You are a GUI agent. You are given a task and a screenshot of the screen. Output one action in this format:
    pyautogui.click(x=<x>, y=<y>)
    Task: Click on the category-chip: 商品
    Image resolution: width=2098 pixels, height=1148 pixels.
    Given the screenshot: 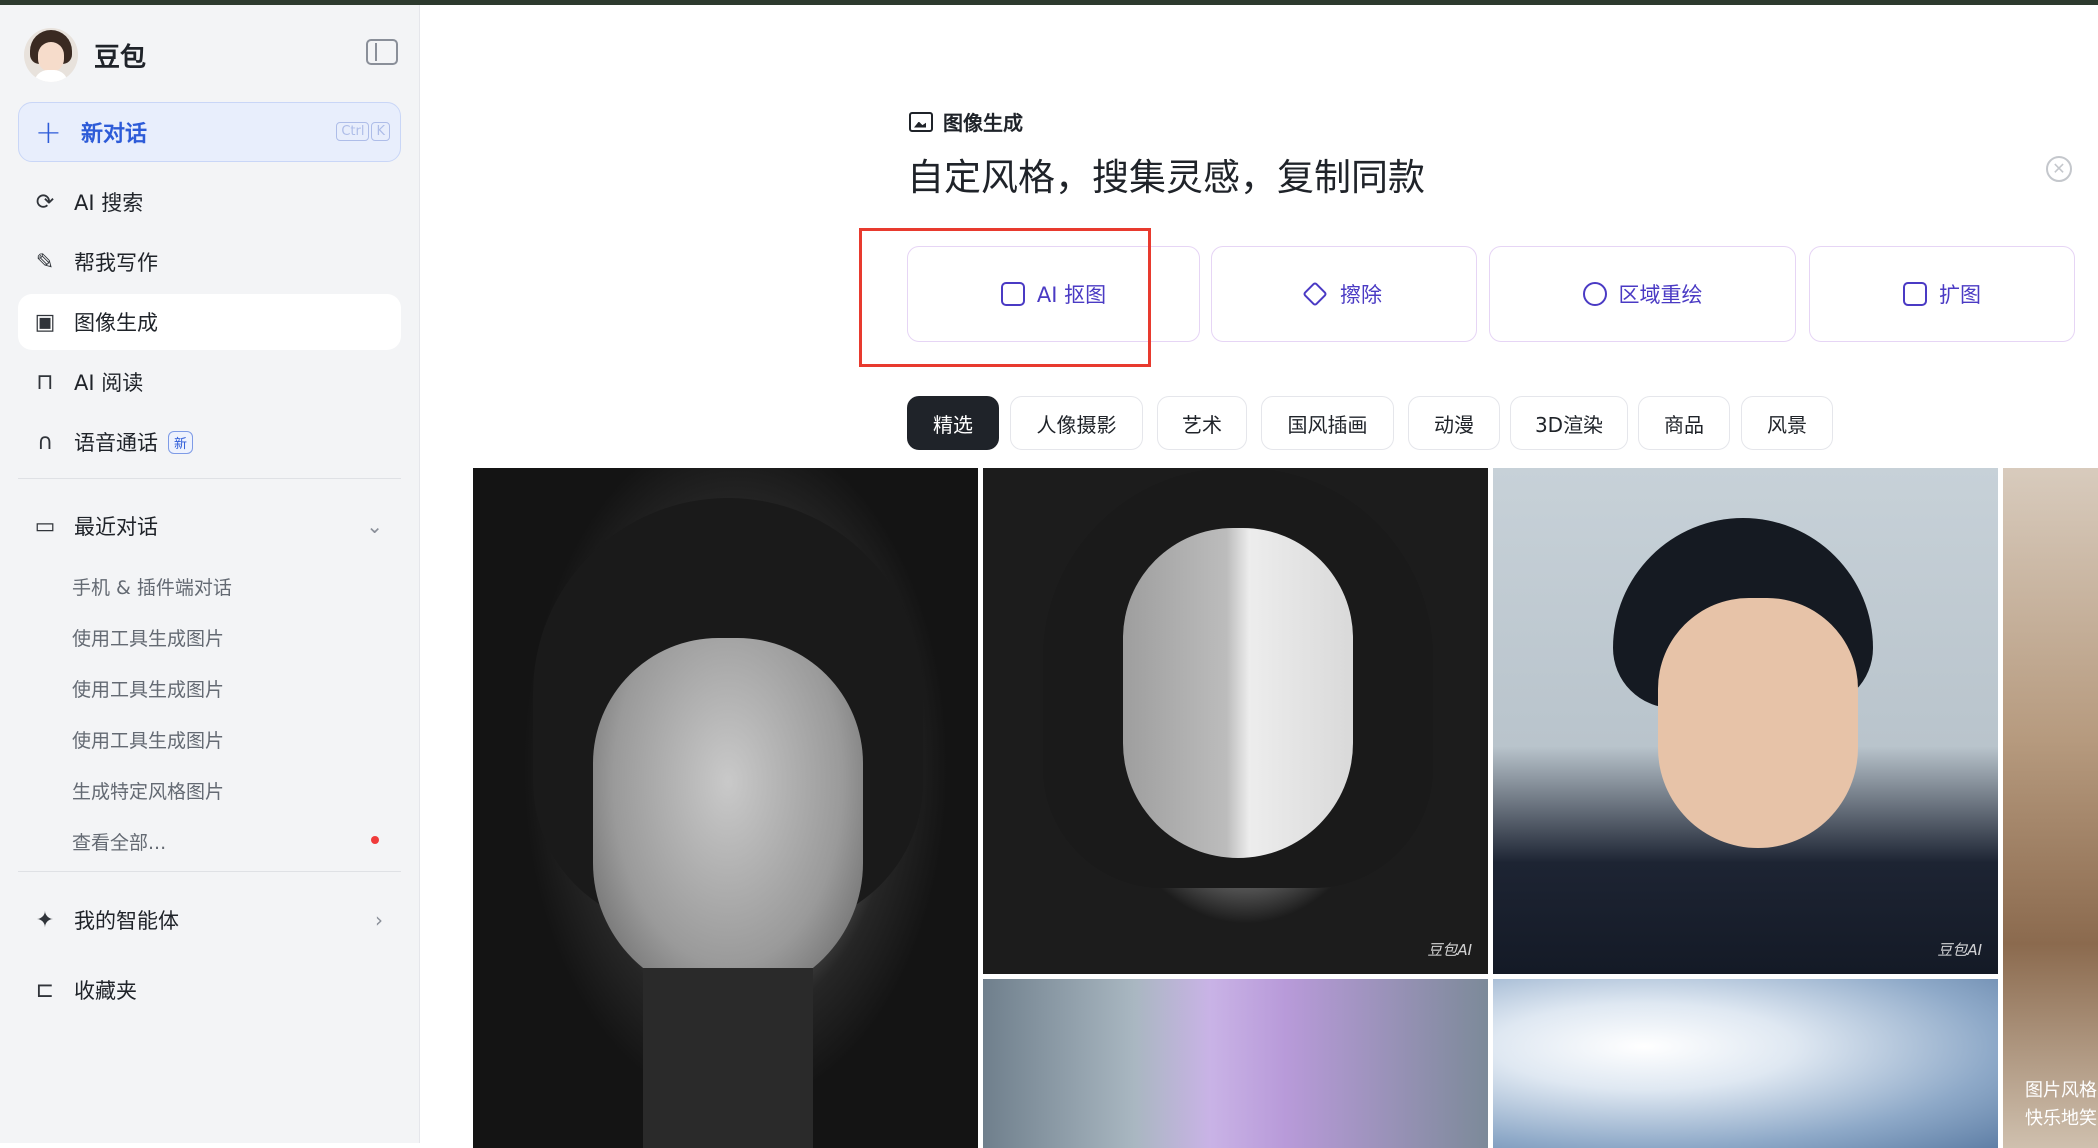 What is the action you would take?
    pyautogui.click(x=1684, y=423)
    